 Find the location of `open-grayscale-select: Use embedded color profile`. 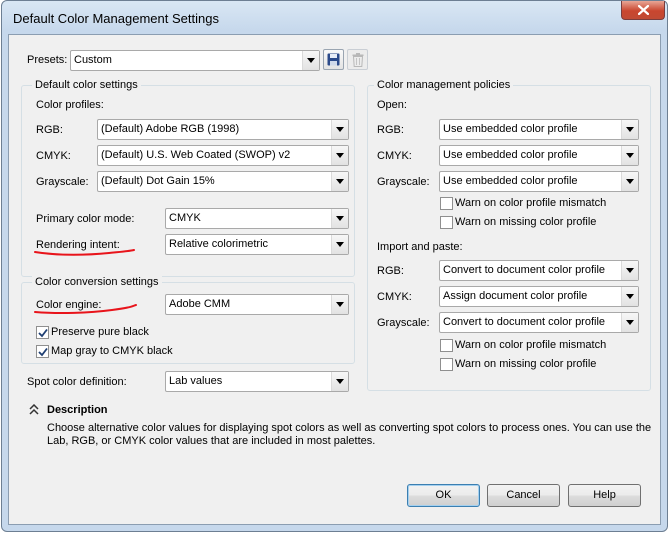

open-grayscale-select: Use embedded color profile is located at coordinates (539, 181).